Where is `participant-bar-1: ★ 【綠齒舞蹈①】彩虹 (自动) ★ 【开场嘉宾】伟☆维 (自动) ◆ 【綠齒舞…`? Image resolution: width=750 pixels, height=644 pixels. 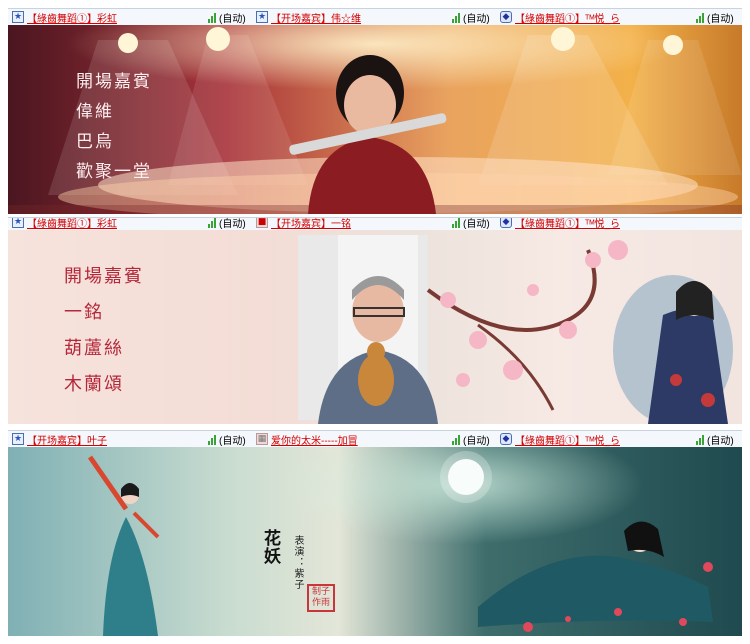
participant-bar-1: ★ 【綠齒舞蹈①】彩虹 (自动) ★ 【开场嘉宾】伟☆维 (自动) ◆ 【綠齒舞… is located at coordinates (375, 17).